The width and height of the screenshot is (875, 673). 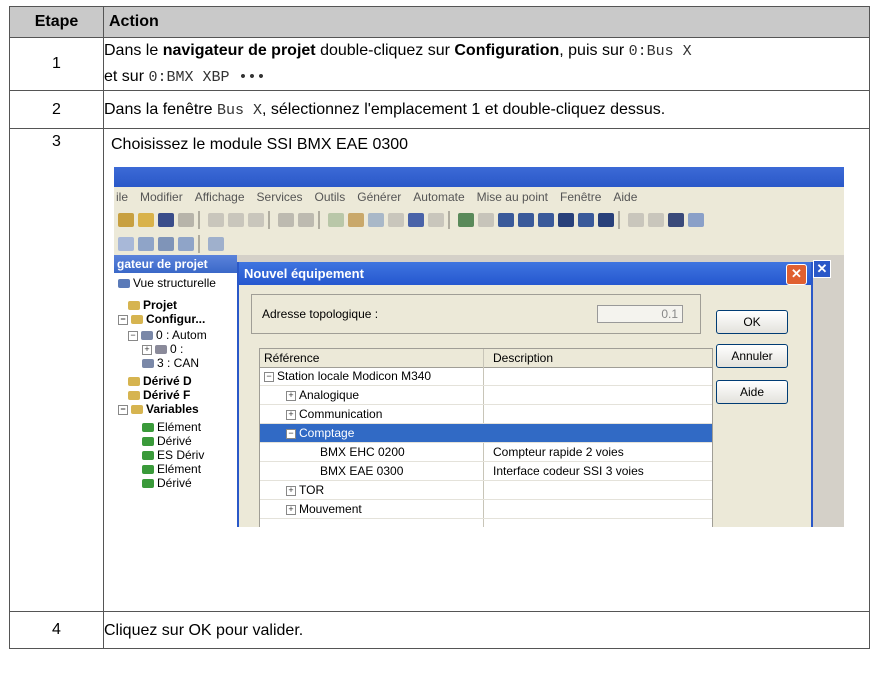 I want to click on menu-item-fichier: ile, so click(x=122, y=197).